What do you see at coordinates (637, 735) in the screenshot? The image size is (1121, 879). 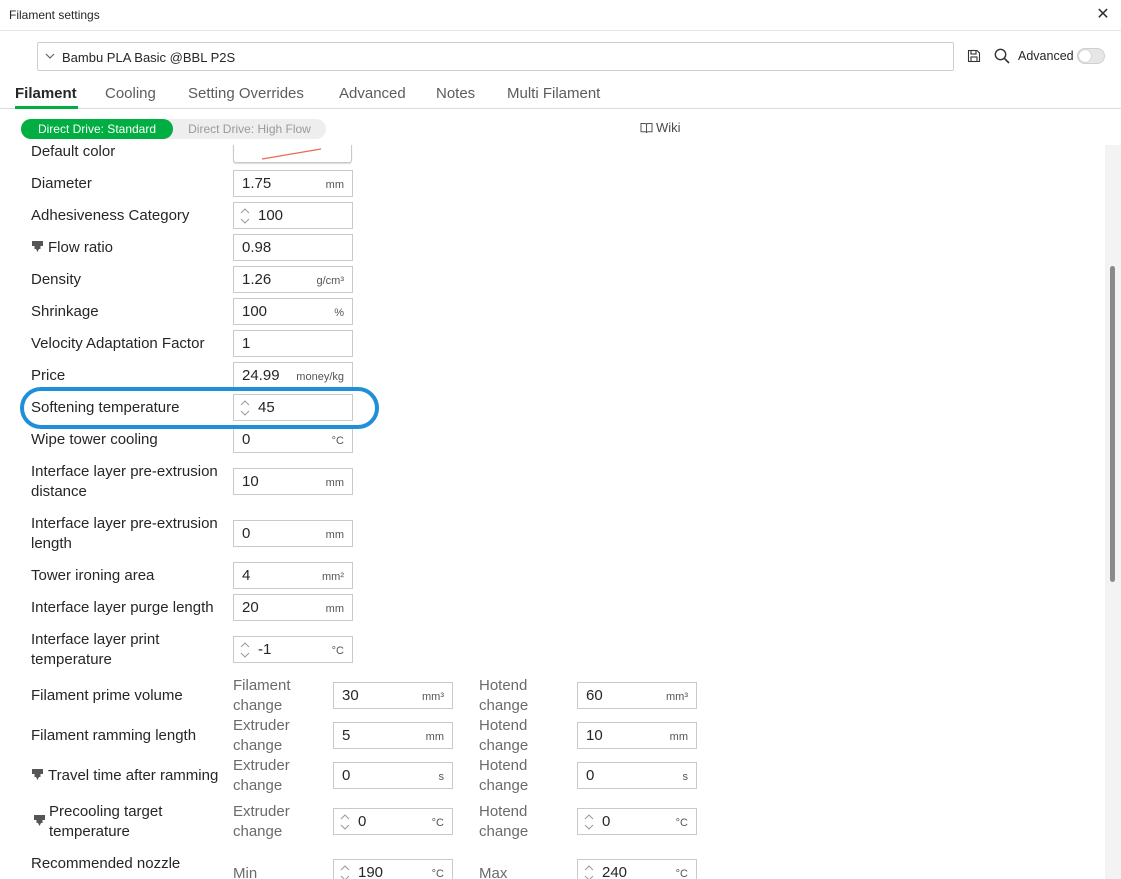 I see `ramming-length-hotend-input: 10 mm` at bounding box center [637, 735].